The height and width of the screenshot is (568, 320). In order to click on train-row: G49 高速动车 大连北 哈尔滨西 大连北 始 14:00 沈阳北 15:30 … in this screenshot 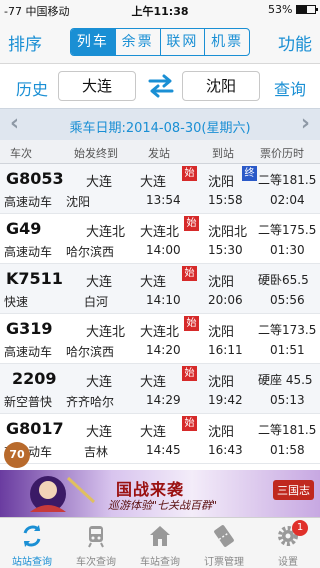, I will do `click(160, 239)`.